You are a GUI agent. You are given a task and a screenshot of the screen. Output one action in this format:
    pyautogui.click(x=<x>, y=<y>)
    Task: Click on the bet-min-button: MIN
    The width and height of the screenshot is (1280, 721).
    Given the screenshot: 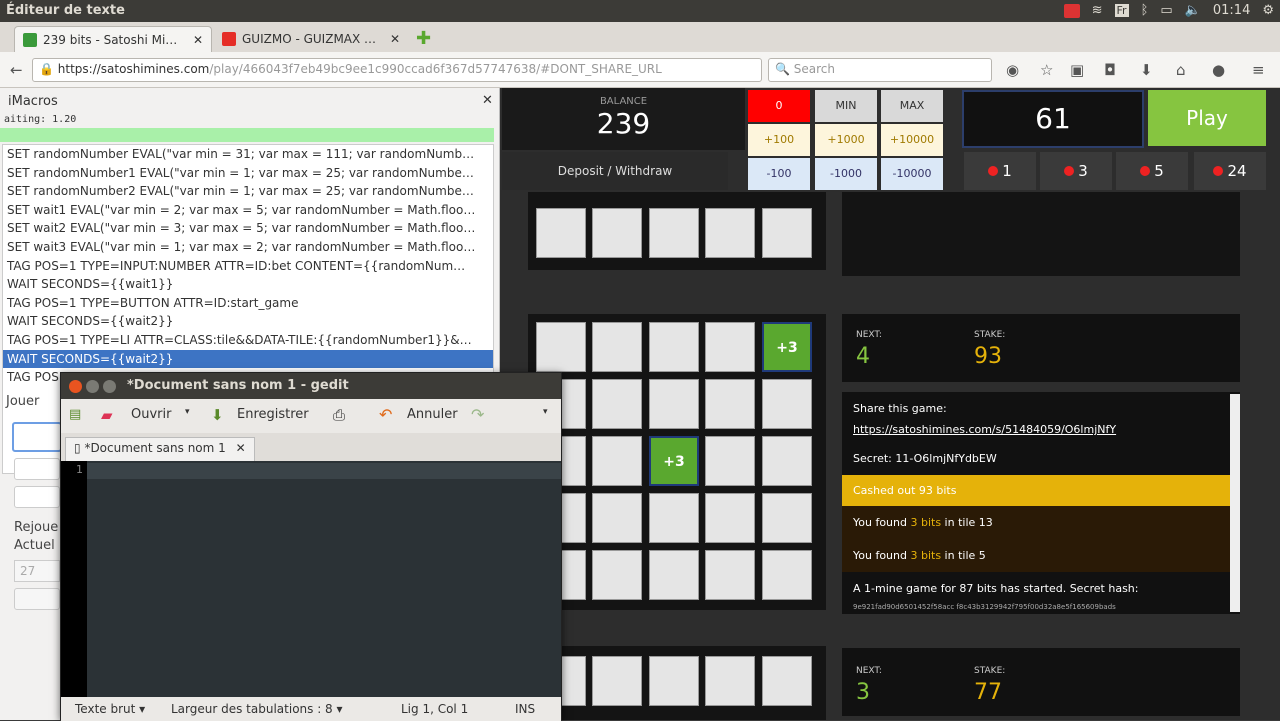 What is the action you would take?
    pyautogui.click(x=846, y=106)
    